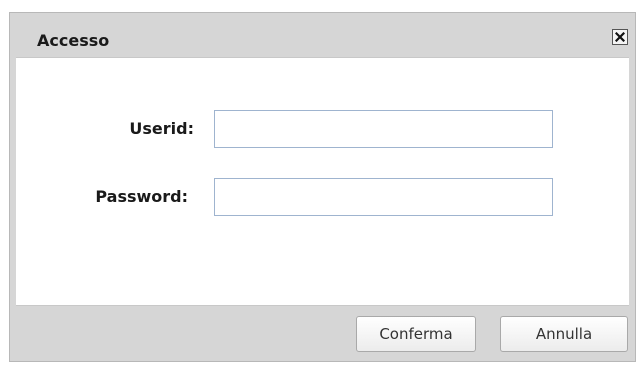 The width and height of the screenshot is (642, 376). I want to click on userid-label: Userid:, so click(161, 128).